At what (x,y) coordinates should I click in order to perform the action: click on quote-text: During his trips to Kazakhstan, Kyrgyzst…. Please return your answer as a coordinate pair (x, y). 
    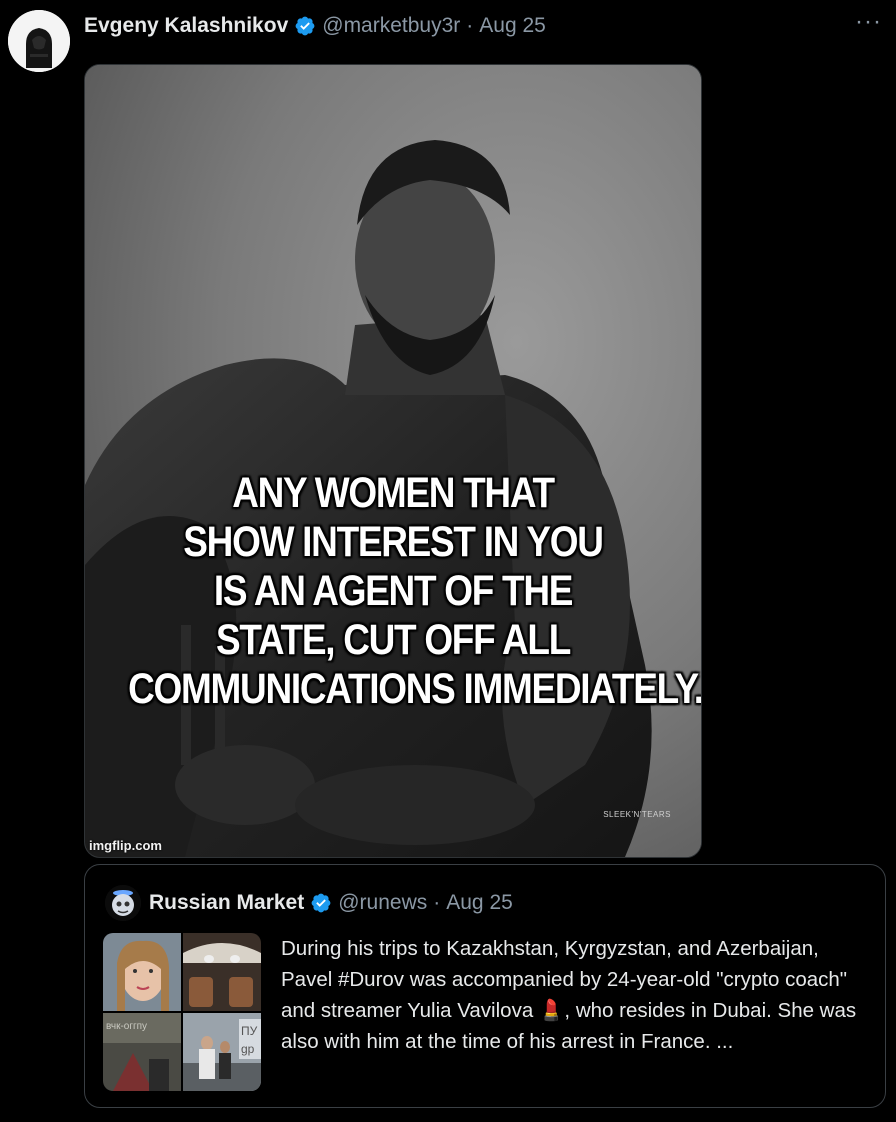
    Looking at the image, I should click on (569, 995).